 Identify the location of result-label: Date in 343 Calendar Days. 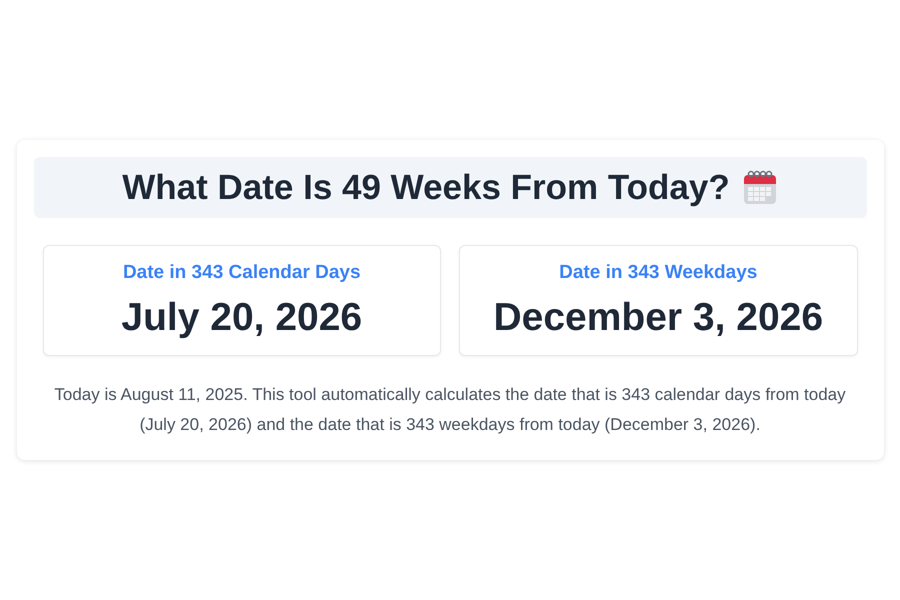
(241, 273).